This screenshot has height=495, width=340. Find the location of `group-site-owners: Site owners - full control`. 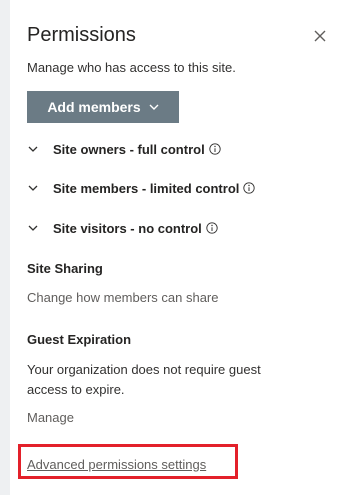

group-site-owners: Site owners - full control is located at coordinates (124, 149).